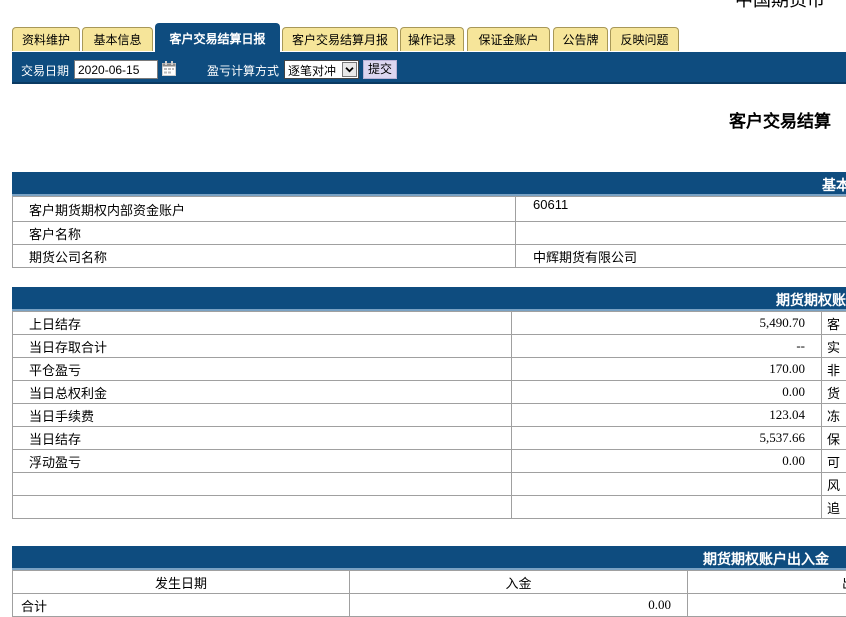  I want to click on total-deposit-value: 0.00, so click(519, 605).